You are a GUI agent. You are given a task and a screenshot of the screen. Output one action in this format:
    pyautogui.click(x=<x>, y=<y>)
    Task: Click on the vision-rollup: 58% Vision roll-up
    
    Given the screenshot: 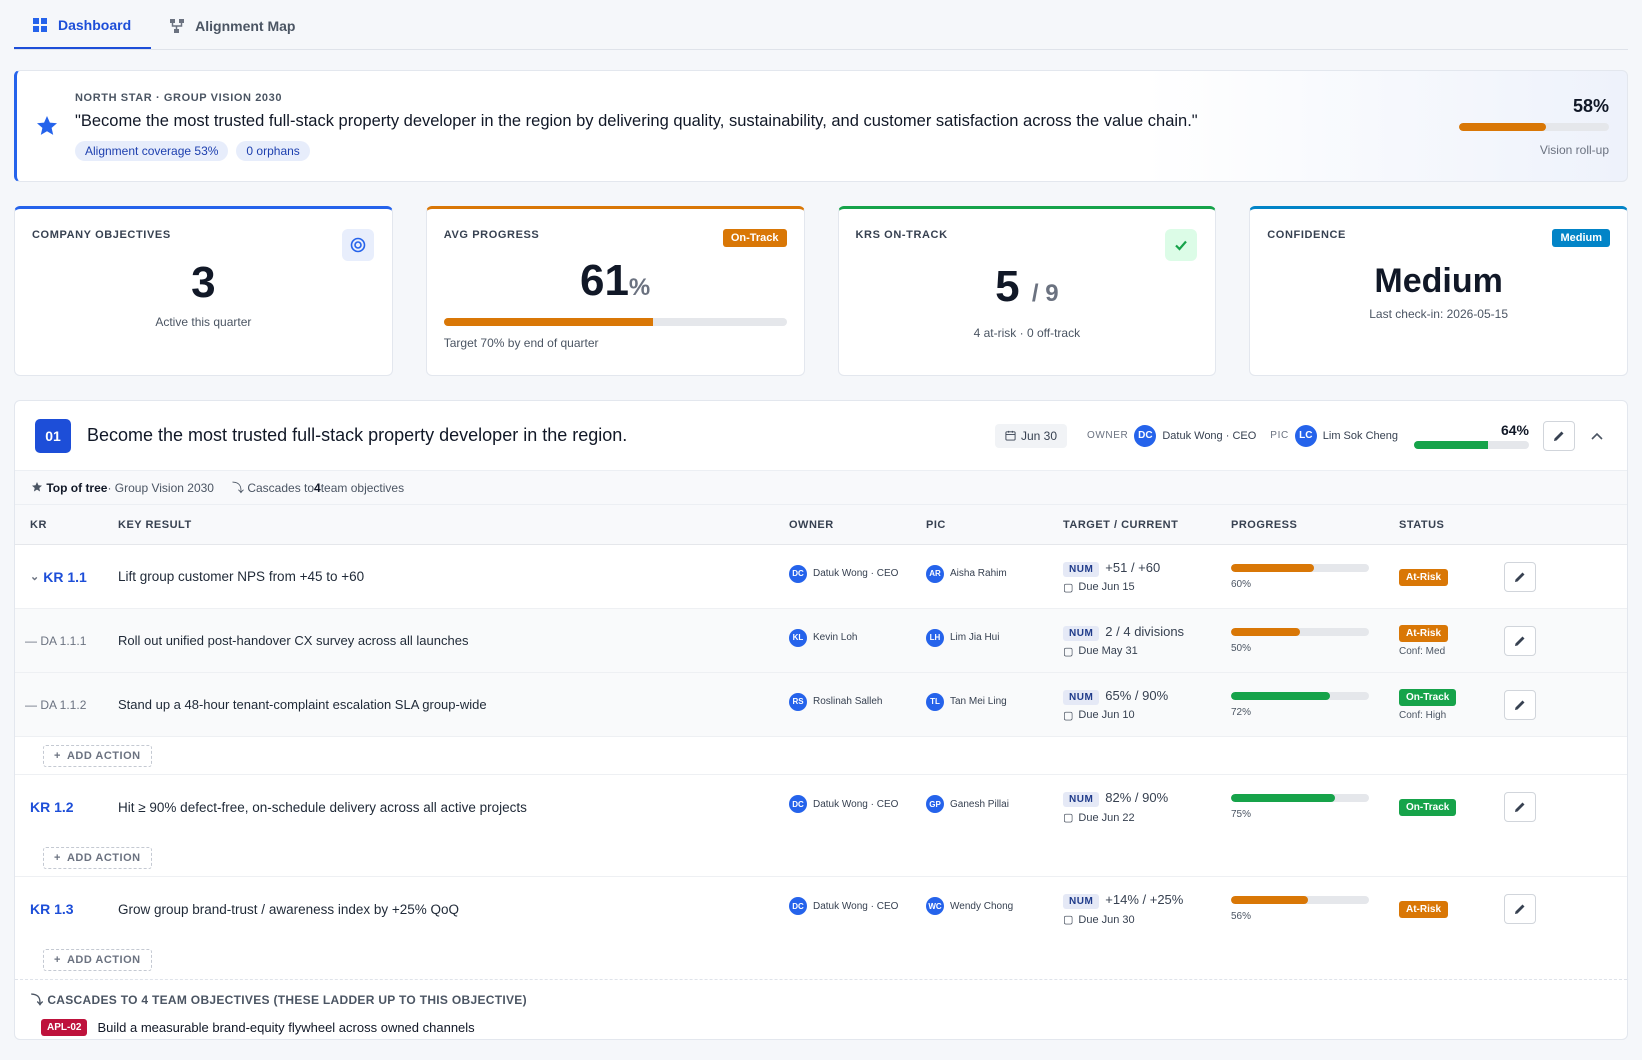 What is the action you would take?
    pyautogui.click(x=1534, y=126)
    